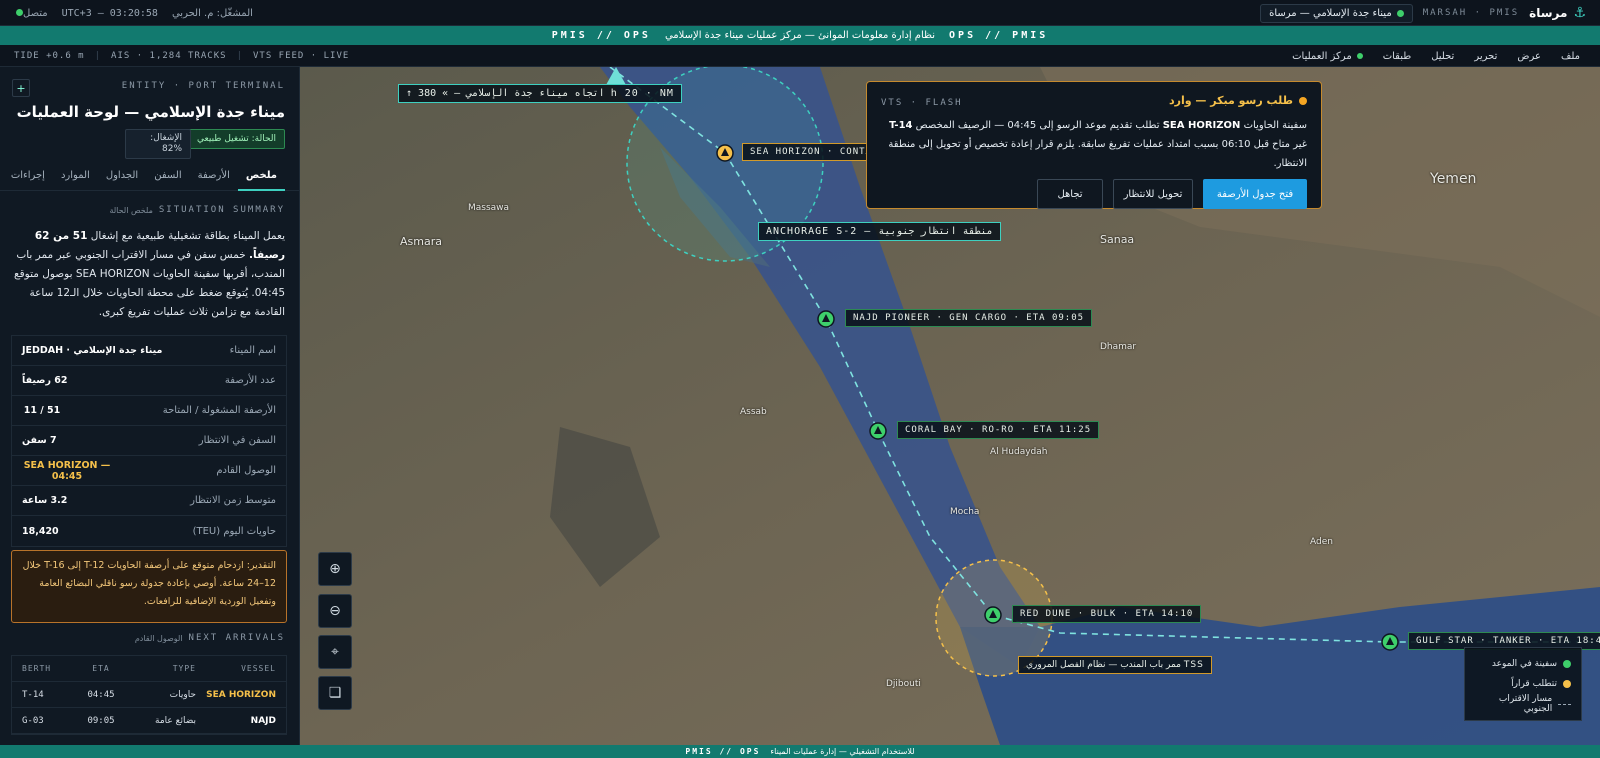  I want to click on band-code-right: OPS // PMIS, so click(999, 35).